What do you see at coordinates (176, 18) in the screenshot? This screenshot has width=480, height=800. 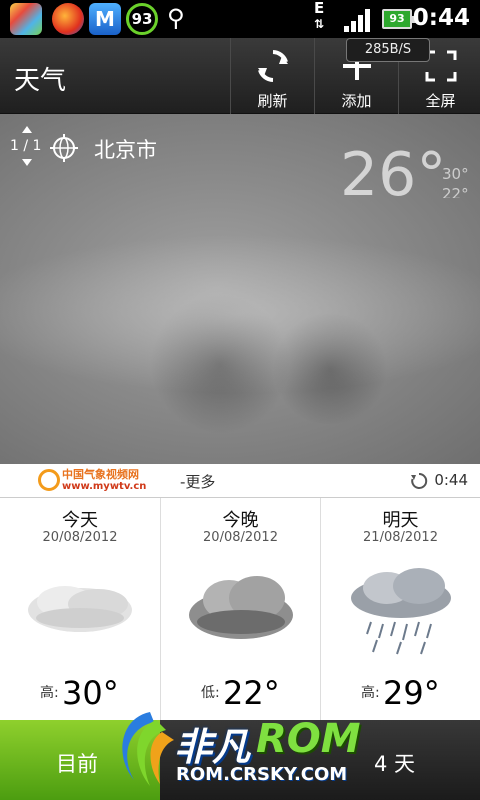 I see `usb-icon: ⚲` at bounding box center [176, 18].